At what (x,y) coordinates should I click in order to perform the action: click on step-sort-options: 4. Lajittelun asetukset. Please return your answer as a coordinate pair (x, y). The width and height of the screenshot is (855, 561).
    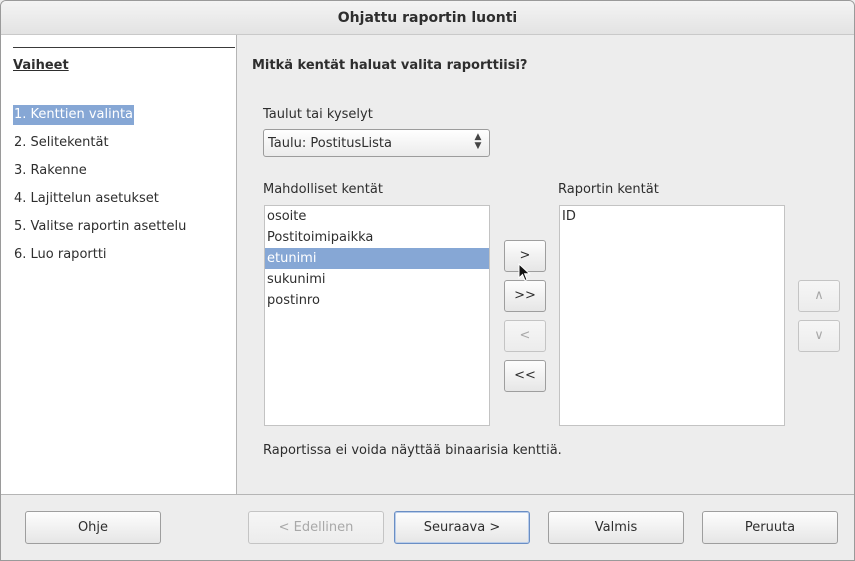
    Looking at the image, I should click on (100, 199).